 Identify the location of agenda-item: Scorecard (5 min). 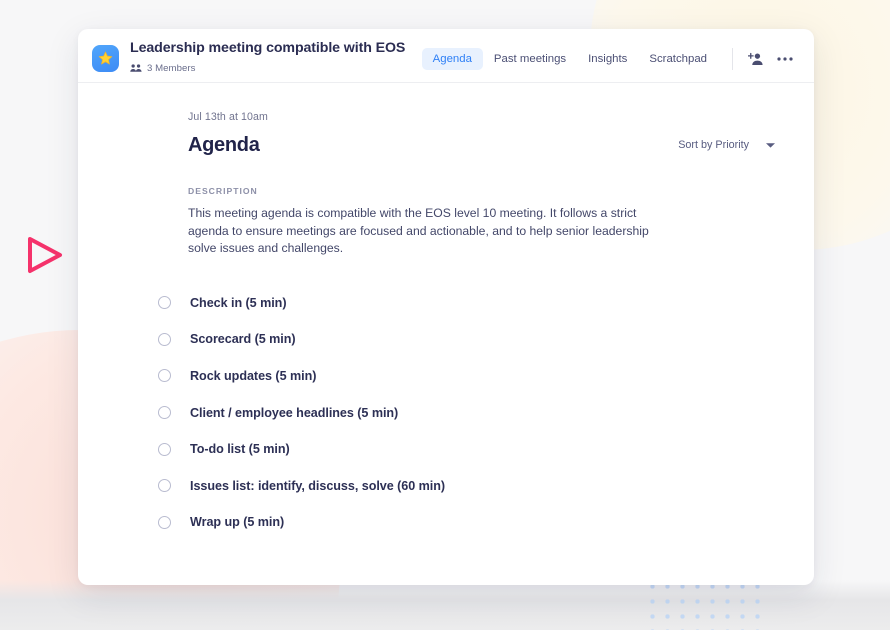
(467, 339).